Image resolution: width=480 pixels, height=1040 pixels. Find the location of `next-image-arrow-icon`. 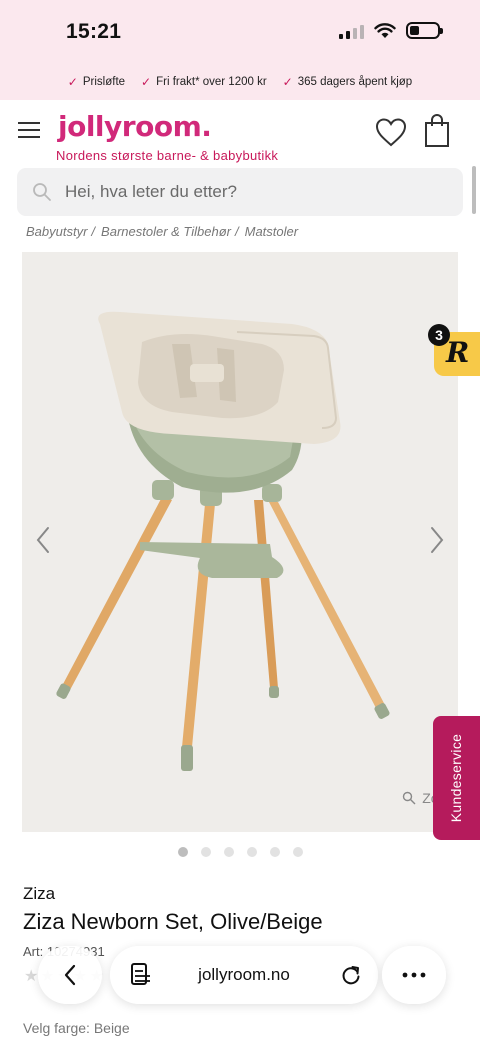

next-image-arrow-icon is located at coordinates (436, 540).